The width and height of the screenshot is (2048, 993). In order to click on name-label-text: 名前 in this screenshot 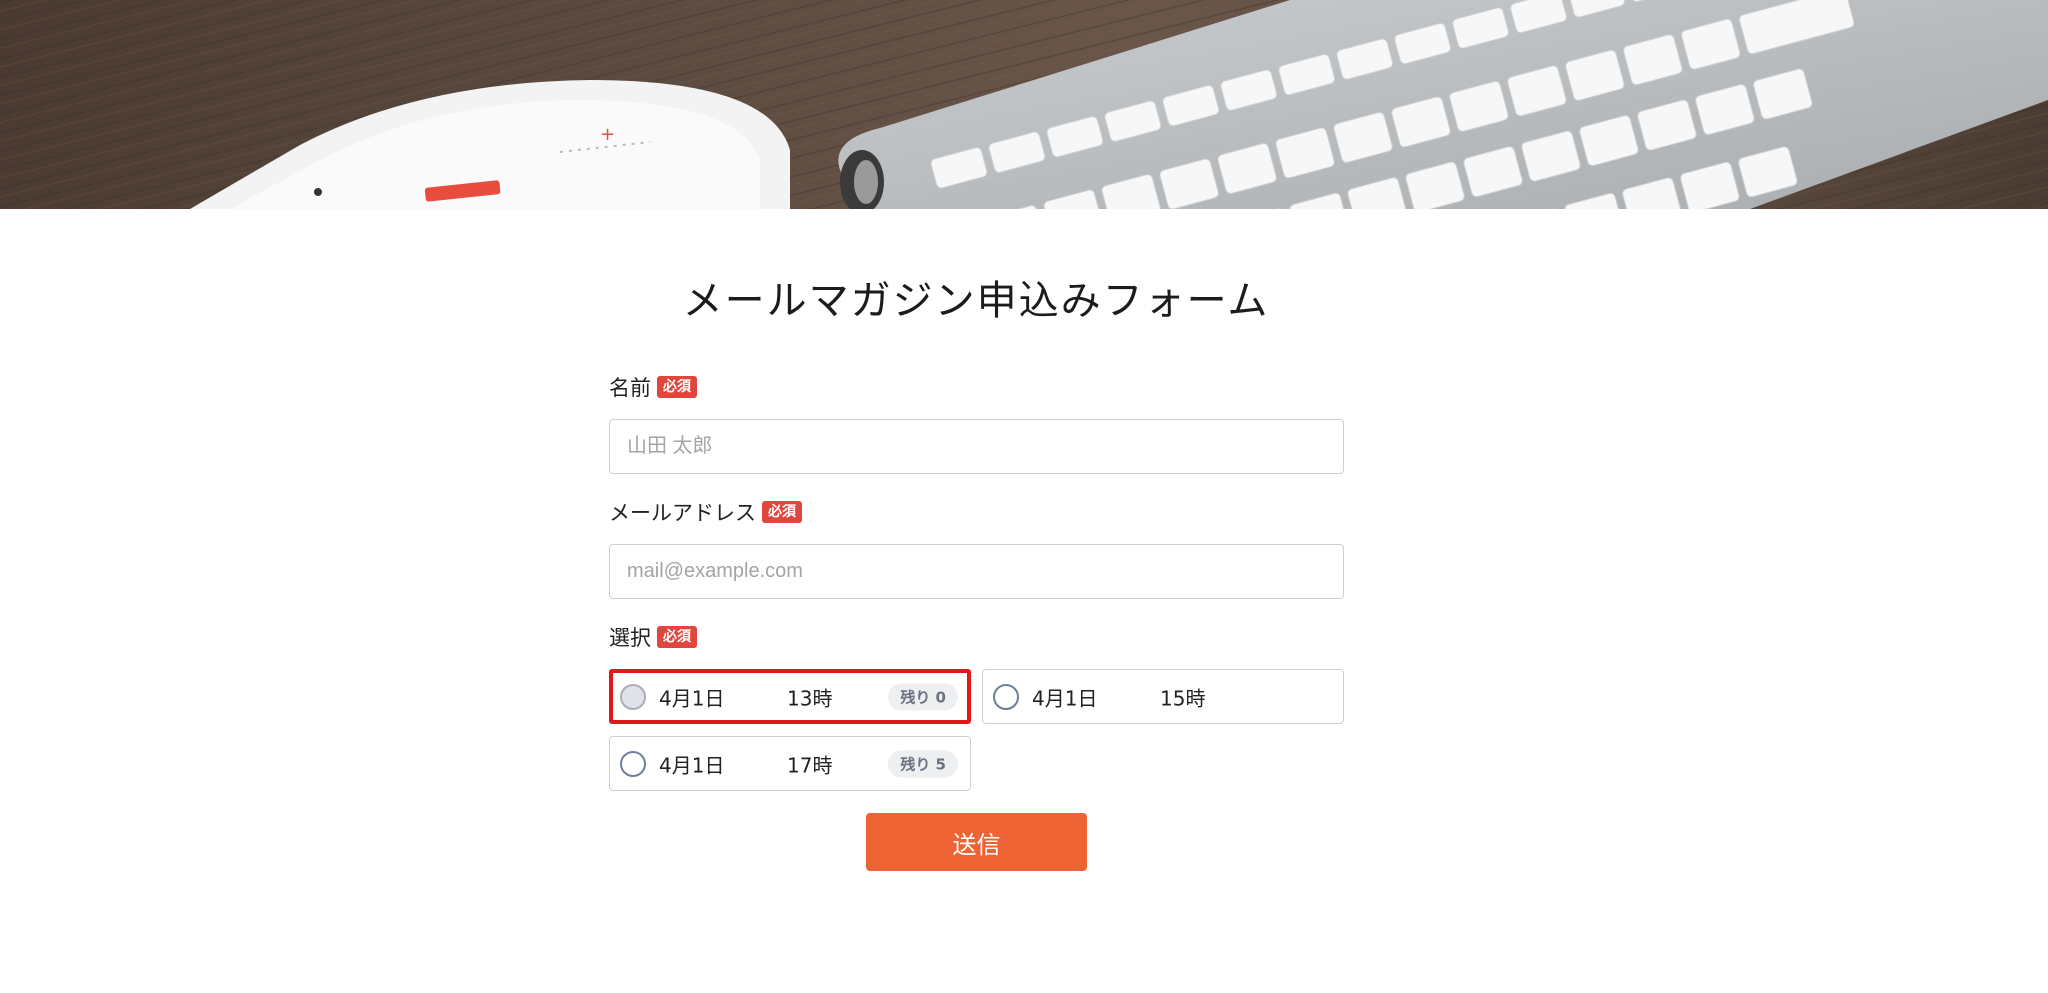, I will do `click(630, 388)`.